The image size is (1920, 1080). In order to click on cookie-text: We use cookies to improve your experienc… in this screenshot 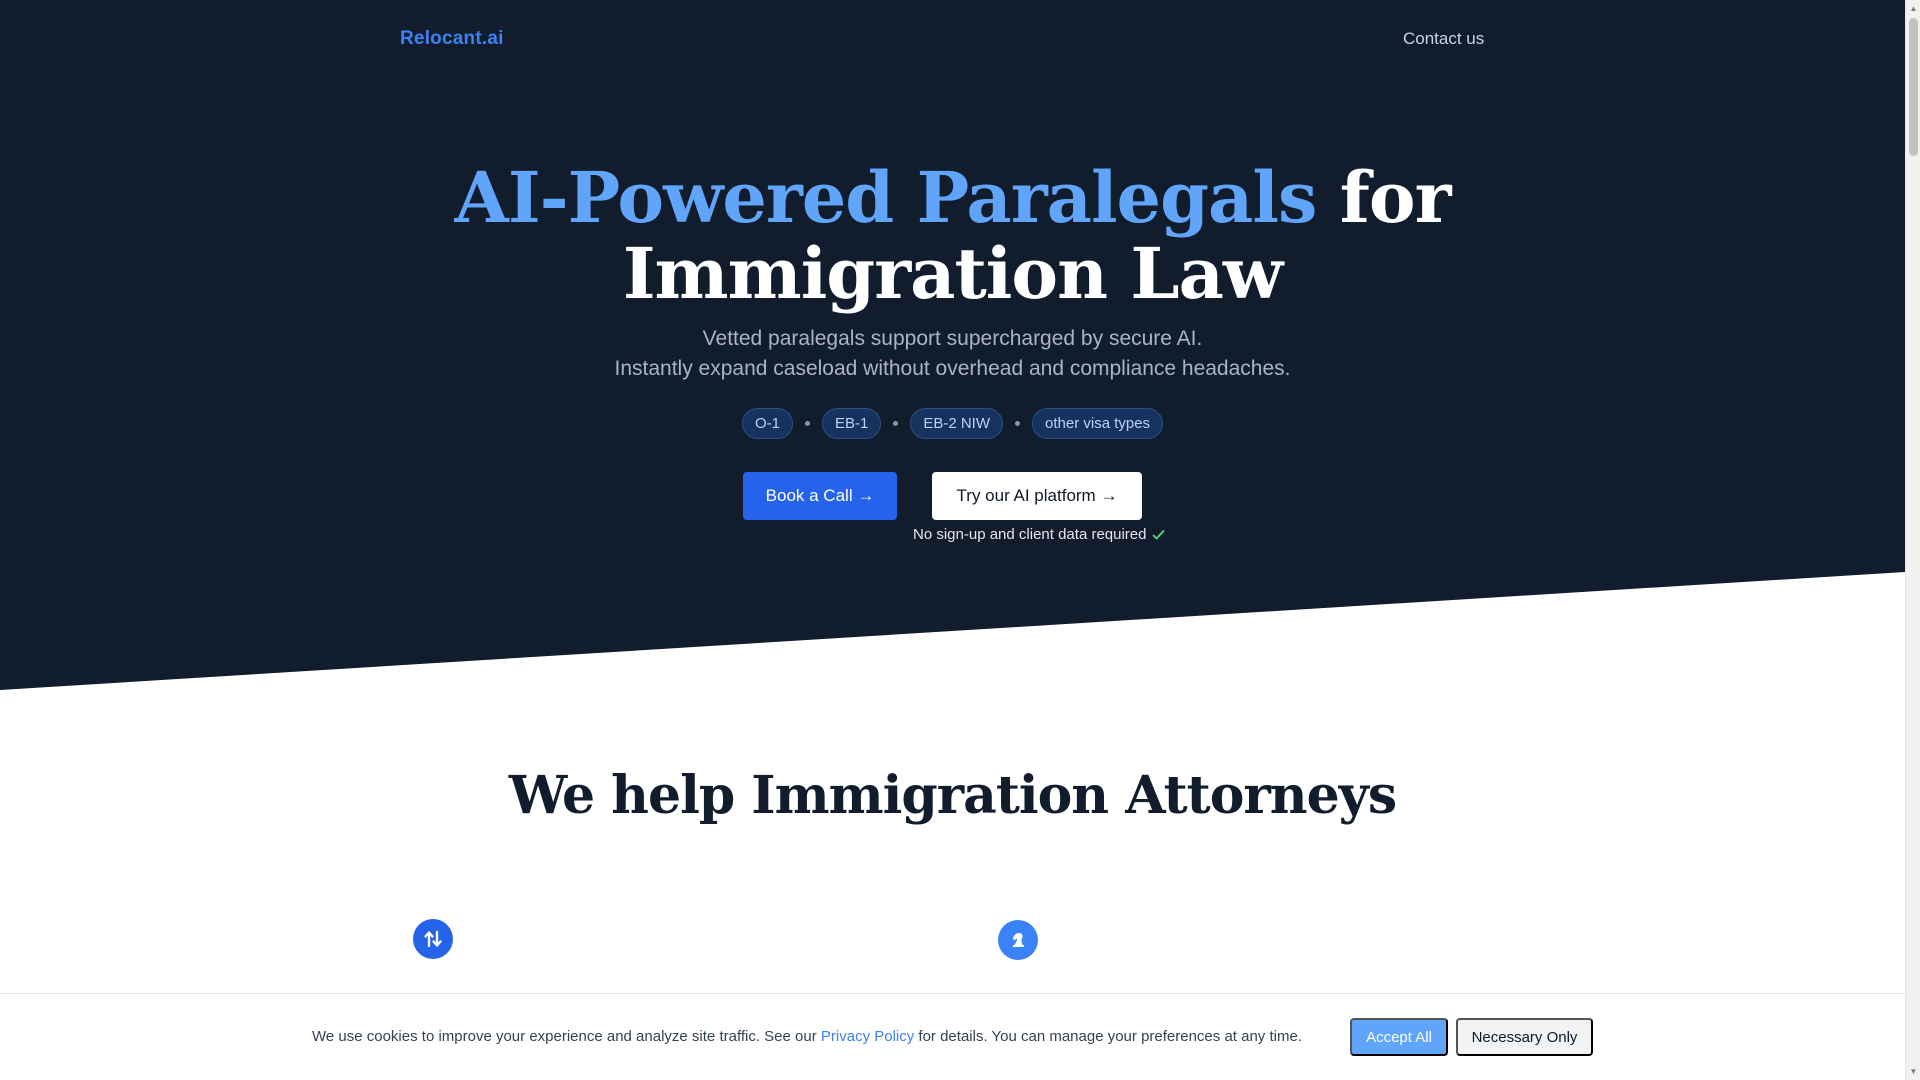, I will do `click(807, 1036)`.